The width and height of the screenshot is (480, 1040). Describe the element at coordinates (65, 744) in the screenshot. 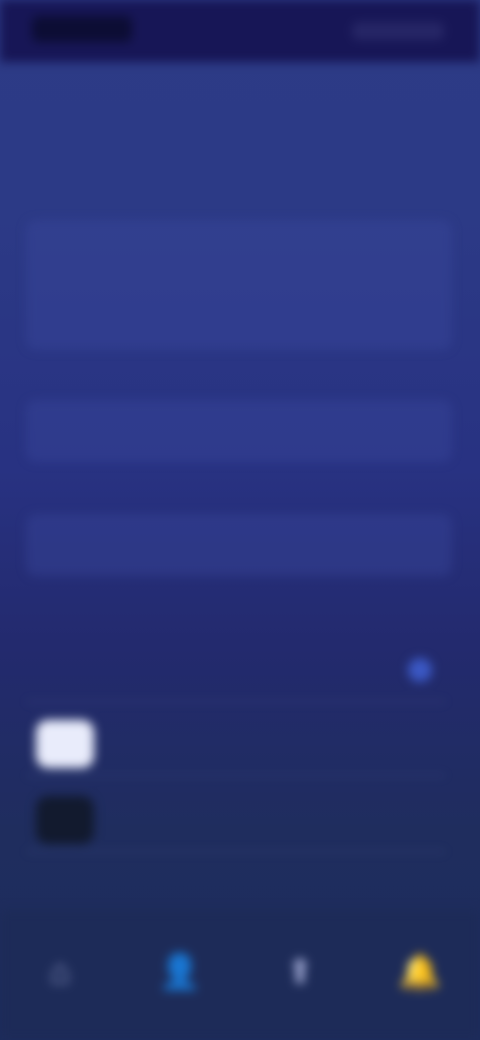

I see `theme-thumbnail-light` at that location.